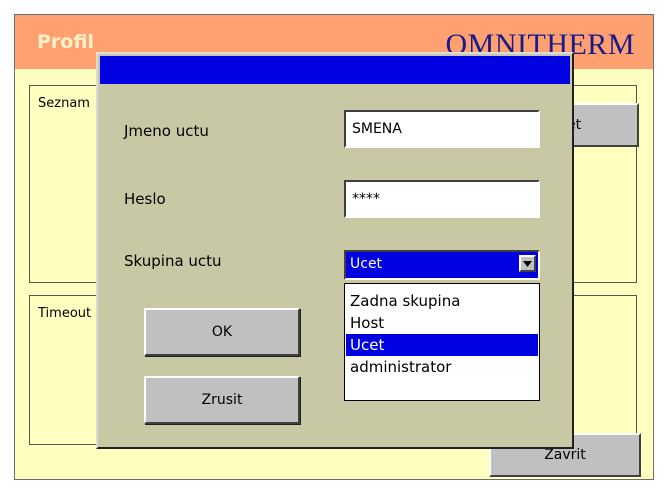 Image resolution: width=664 pixels, height=488 pixels. I want to click on password-input: ****, so click(442, 199).